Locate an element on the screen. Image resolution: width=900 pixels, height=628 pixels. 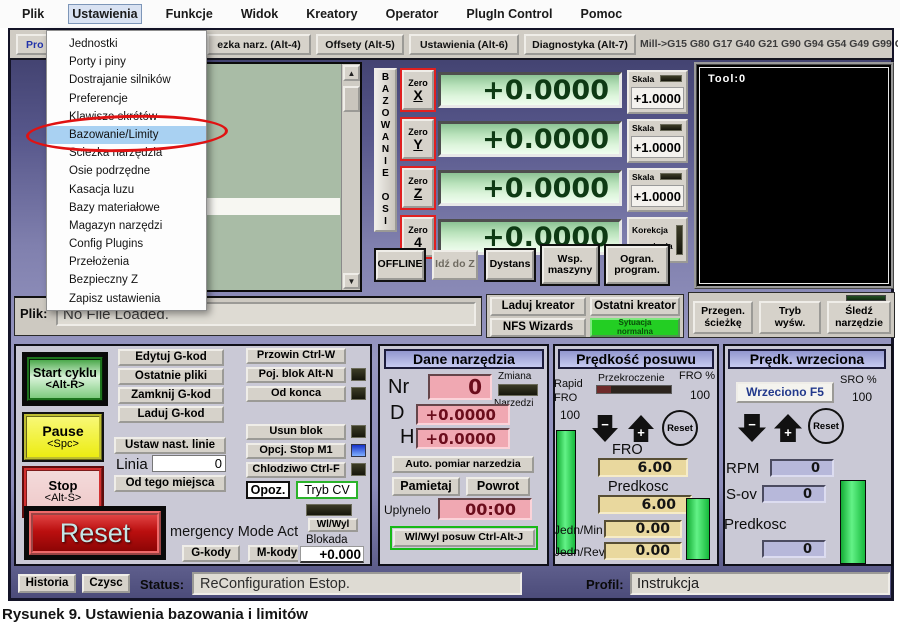
delete-block-button: Usun blok is located at coordinates (296, 432).